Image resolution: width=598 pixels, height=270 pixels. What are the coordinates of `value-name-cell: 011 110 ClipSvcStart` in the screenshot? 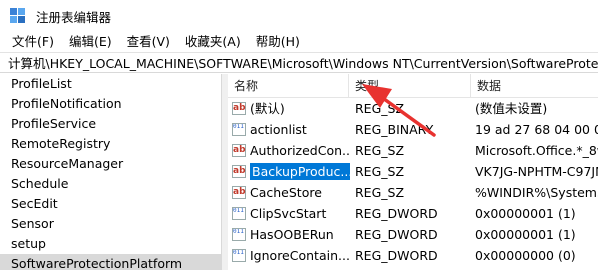 It's located at (291, 213).